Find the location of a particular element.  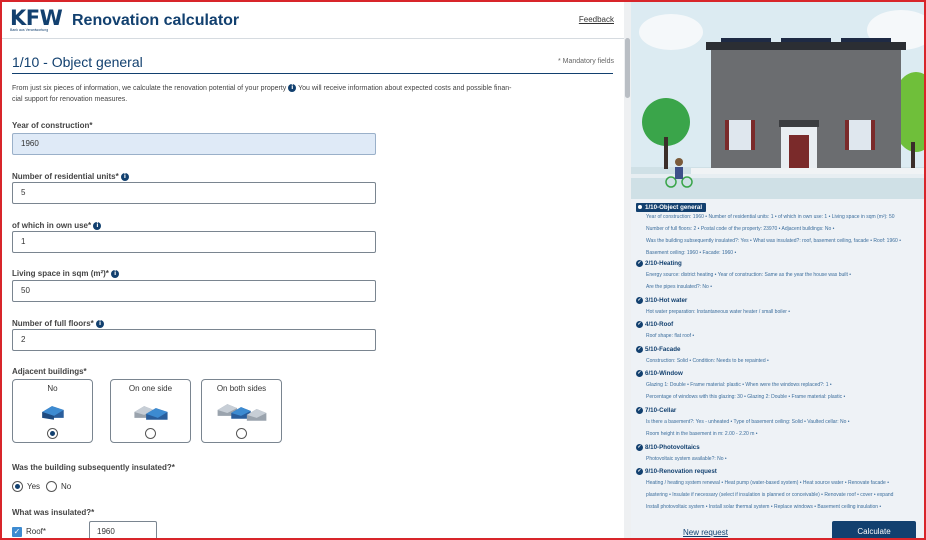

residential-units-input: 5 is located at coordinates (194, 193).